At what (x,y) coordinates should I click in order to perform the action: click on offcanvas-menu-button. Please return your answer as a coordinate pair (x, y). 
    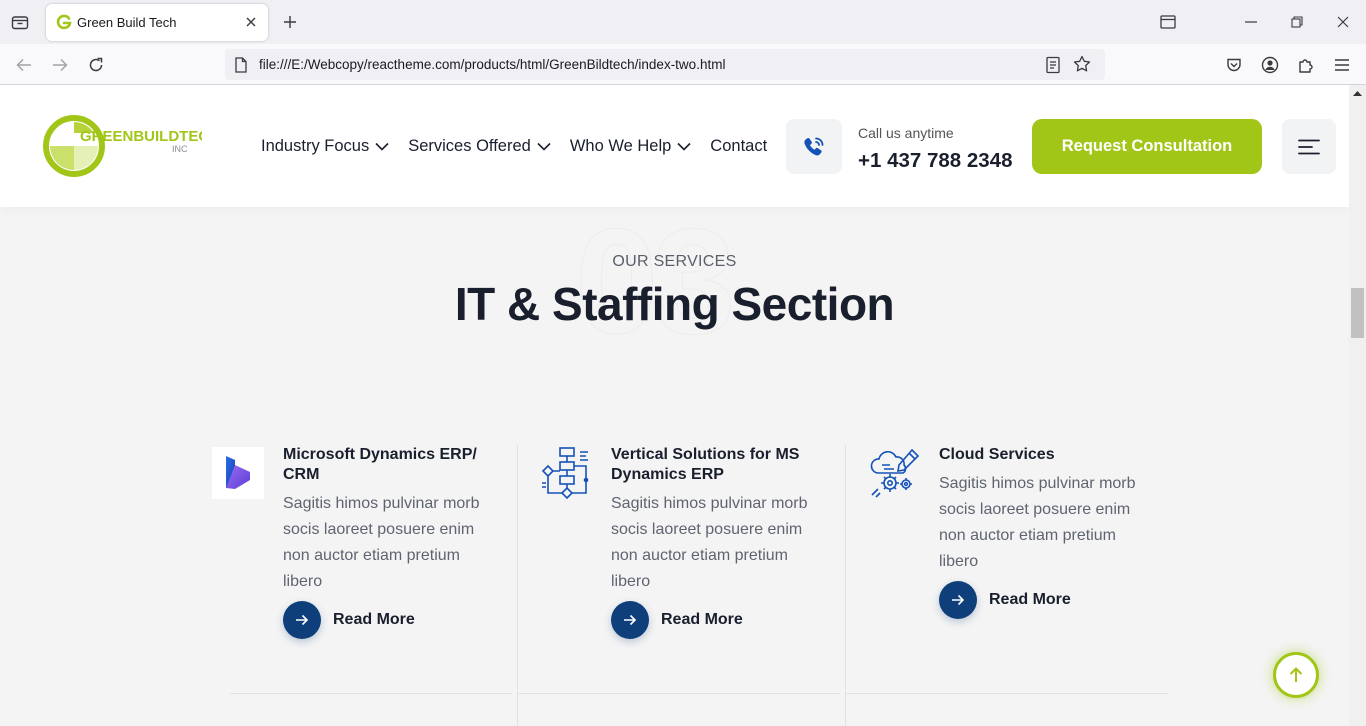
    Looking at the image, I should click on (1309, 146).